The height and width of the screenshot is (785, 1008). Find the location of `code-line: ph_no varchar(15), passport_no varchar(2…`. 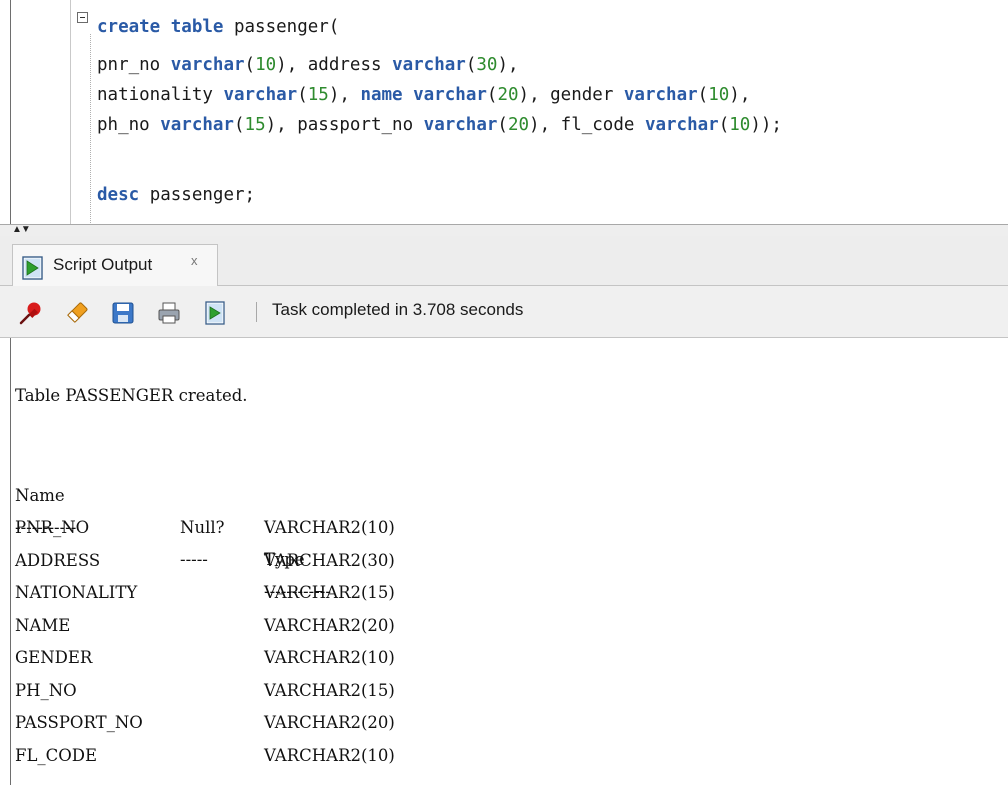

code-line: ph_no varchar(15), passport_no varchar(2… is located at coordinates (439, 125).